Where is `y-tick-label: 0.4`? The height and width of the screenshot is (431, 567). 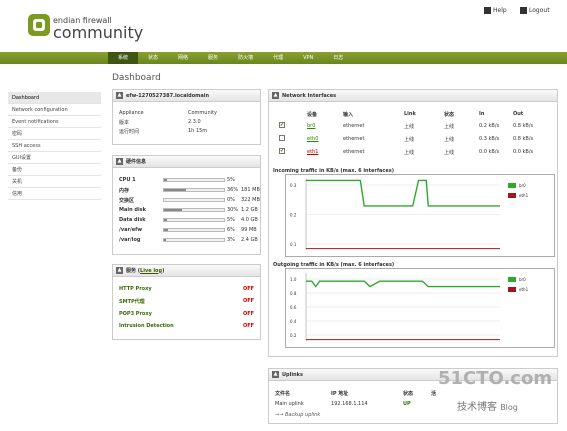 y-tick-label: 0.4 is located at coordinates (293, 321).